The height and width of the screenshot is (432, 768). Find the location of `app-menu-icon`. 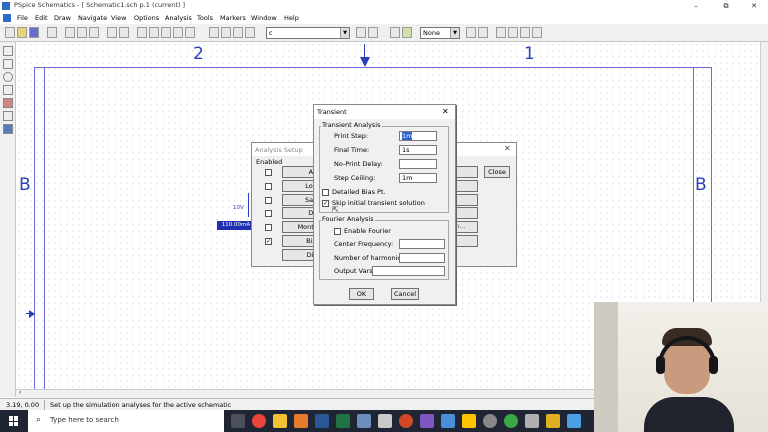

app-menu-icon is located at coordinates (7, 18).